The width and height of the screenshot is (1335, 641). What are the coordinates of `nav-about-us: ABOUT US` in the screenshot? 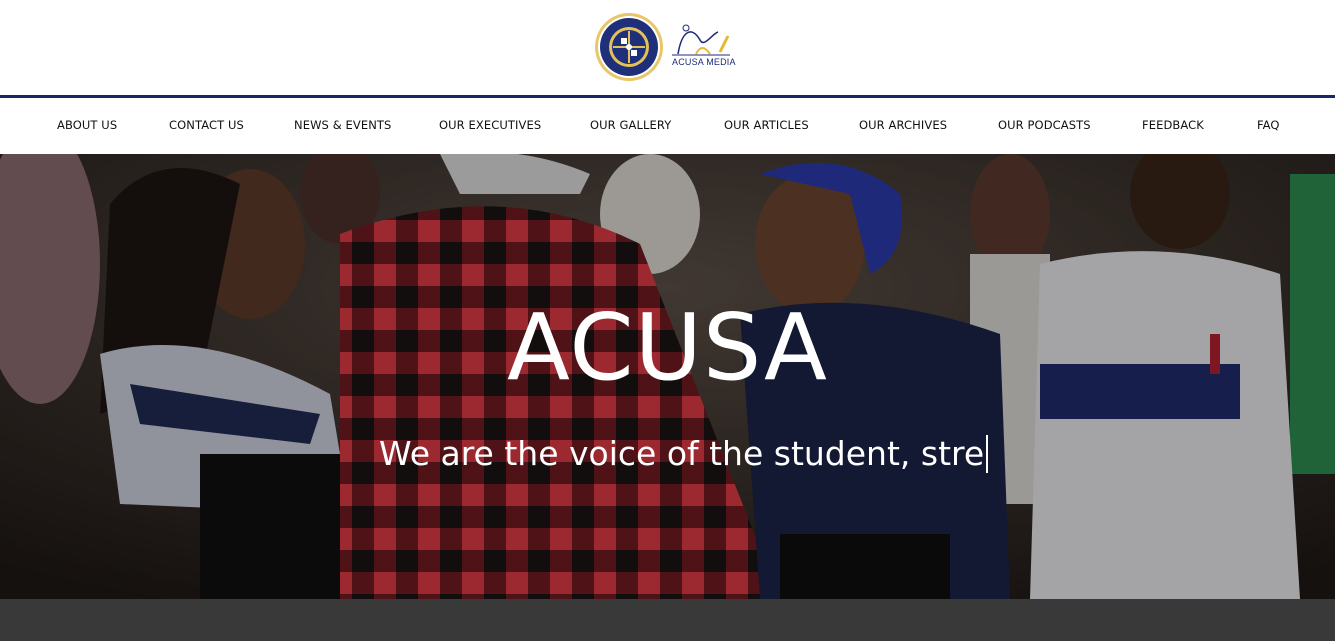 It's located at (87, 125).